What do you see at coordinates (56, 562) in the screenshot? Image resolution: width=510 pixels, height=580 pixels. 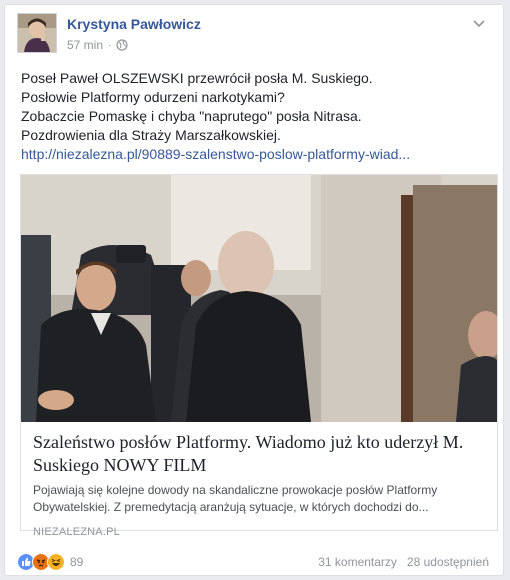 I see `haha-reaction-icon` at bounding box center [56, 562].